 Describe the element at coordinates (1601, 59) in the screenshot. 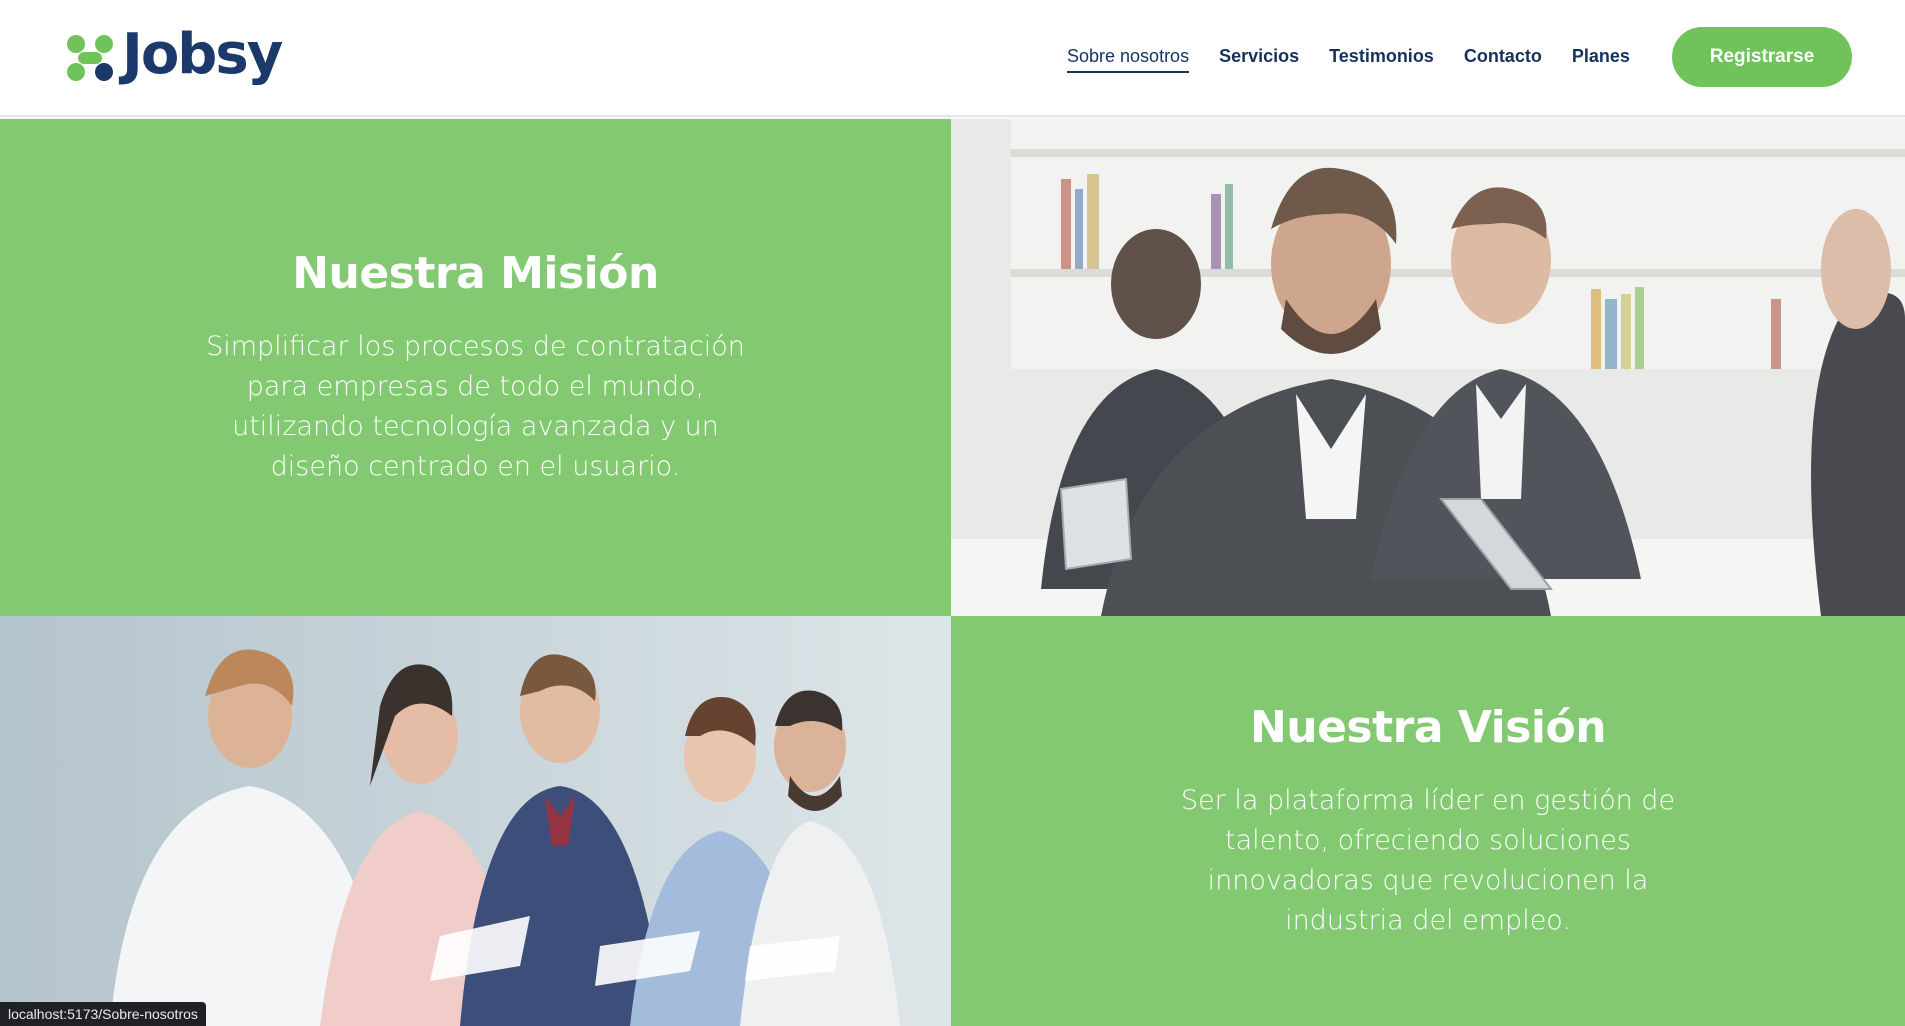

I see `nav-link-planes: Planes` at that location.